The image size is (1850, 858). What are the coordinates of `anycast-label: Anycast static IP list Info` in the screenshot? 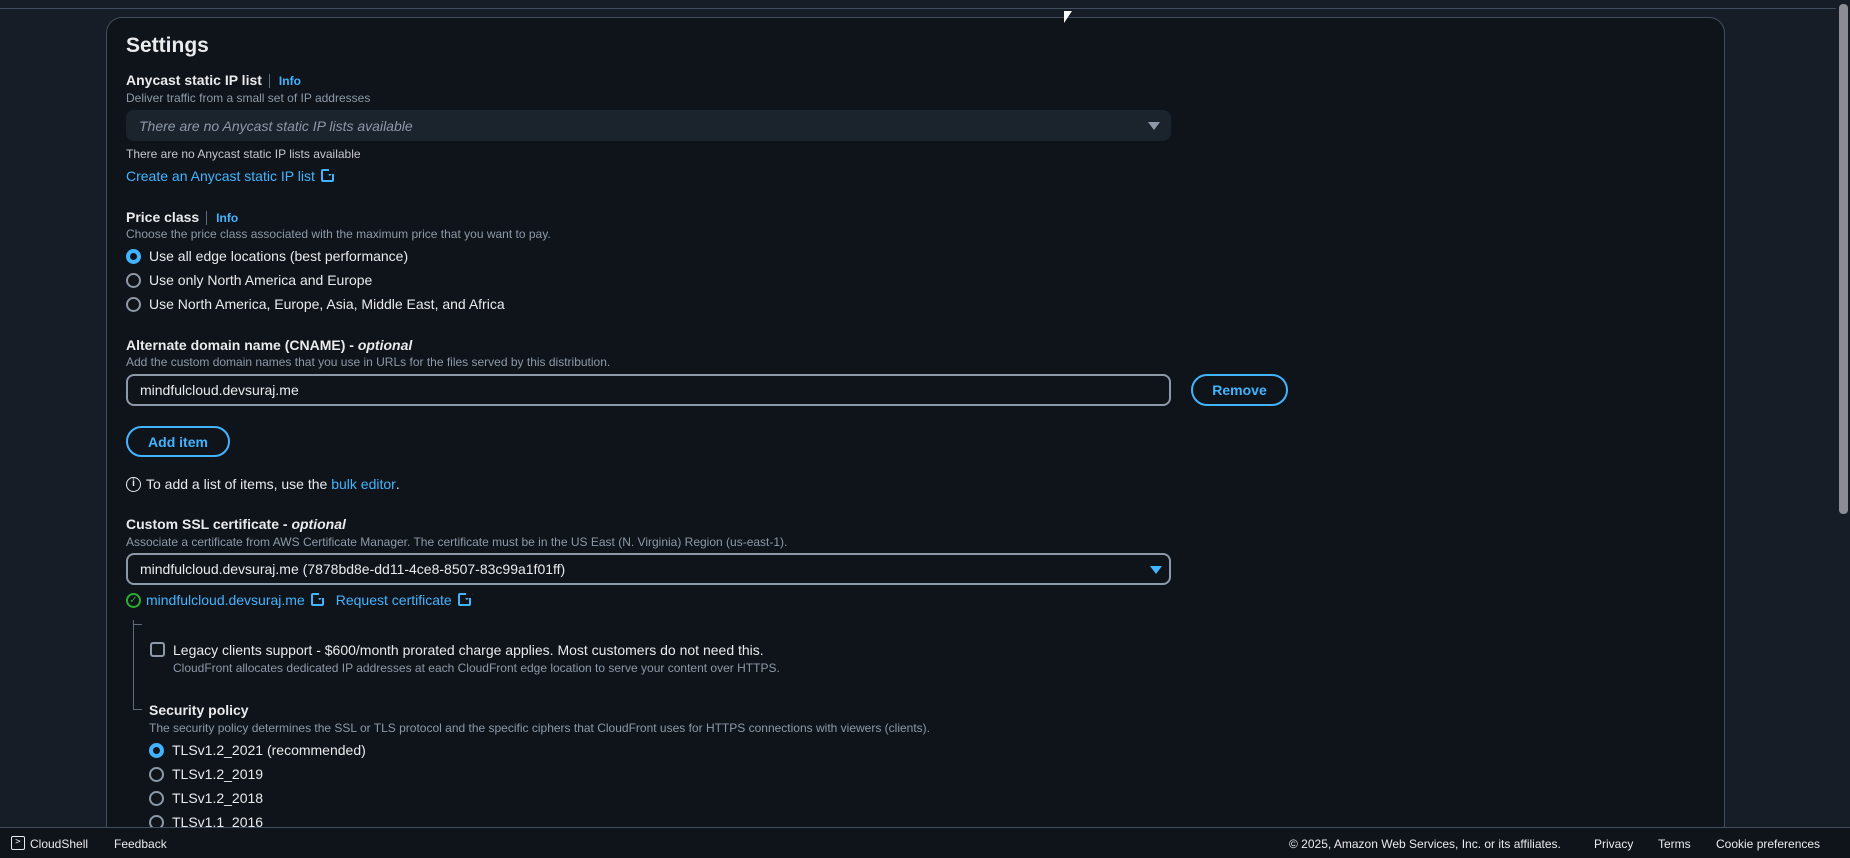 It's located at (213, 80).